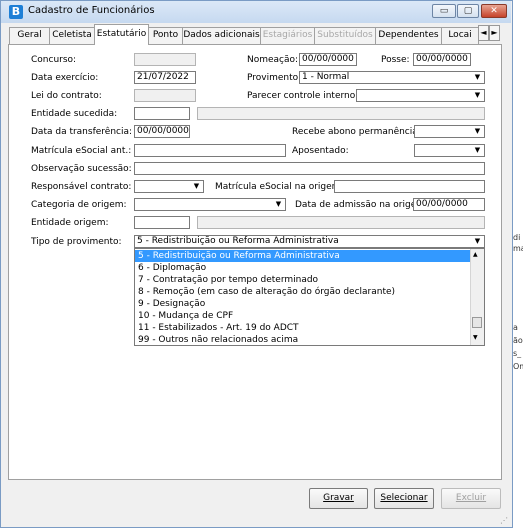 This screenshot has width=523, height=532. I want to click on maximize-icon: ▢, so click(468, 11).